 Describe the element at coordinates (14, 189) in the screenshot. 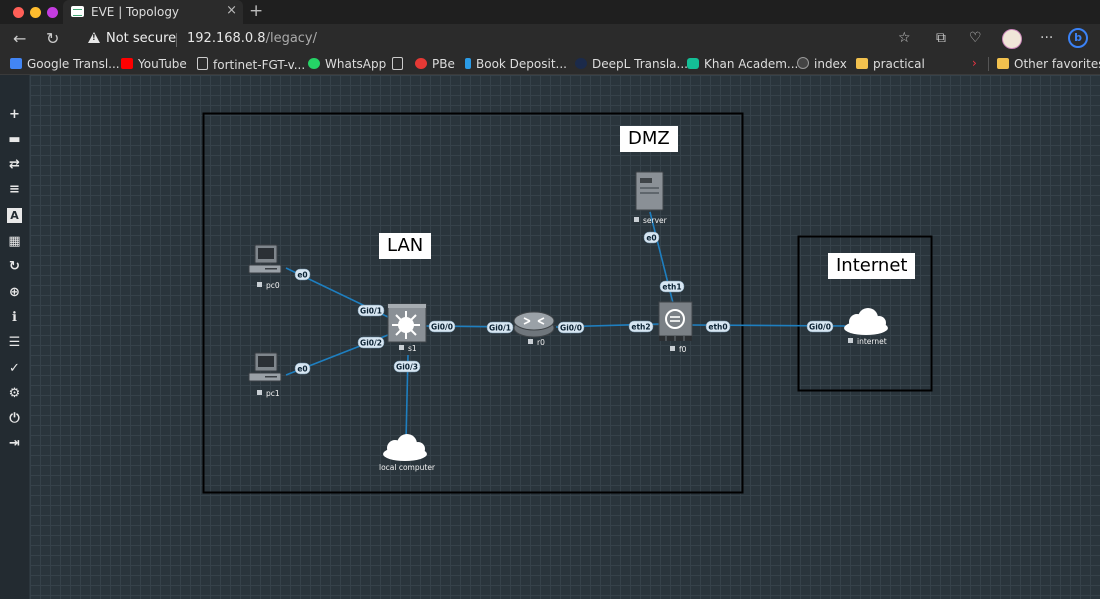

I see `startup-configs-icon: ≡` at that location.